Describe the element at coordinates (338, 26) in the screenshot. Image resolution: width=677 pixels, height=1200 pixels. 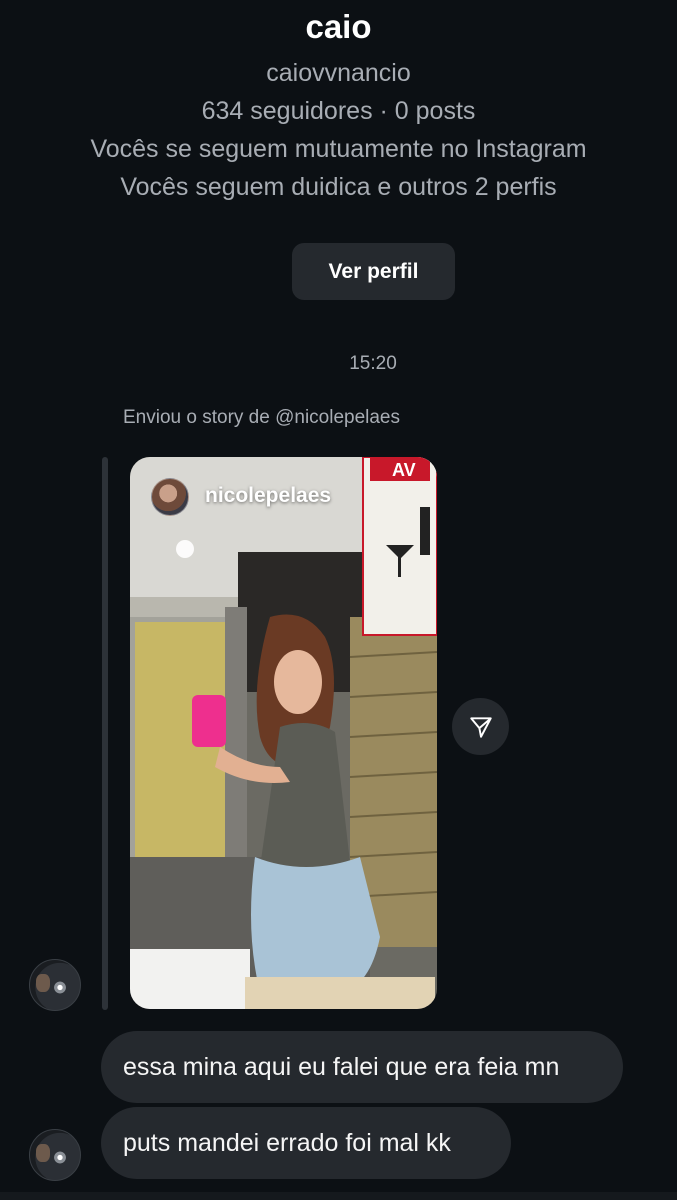
I see `profile-name: caio` at that location.